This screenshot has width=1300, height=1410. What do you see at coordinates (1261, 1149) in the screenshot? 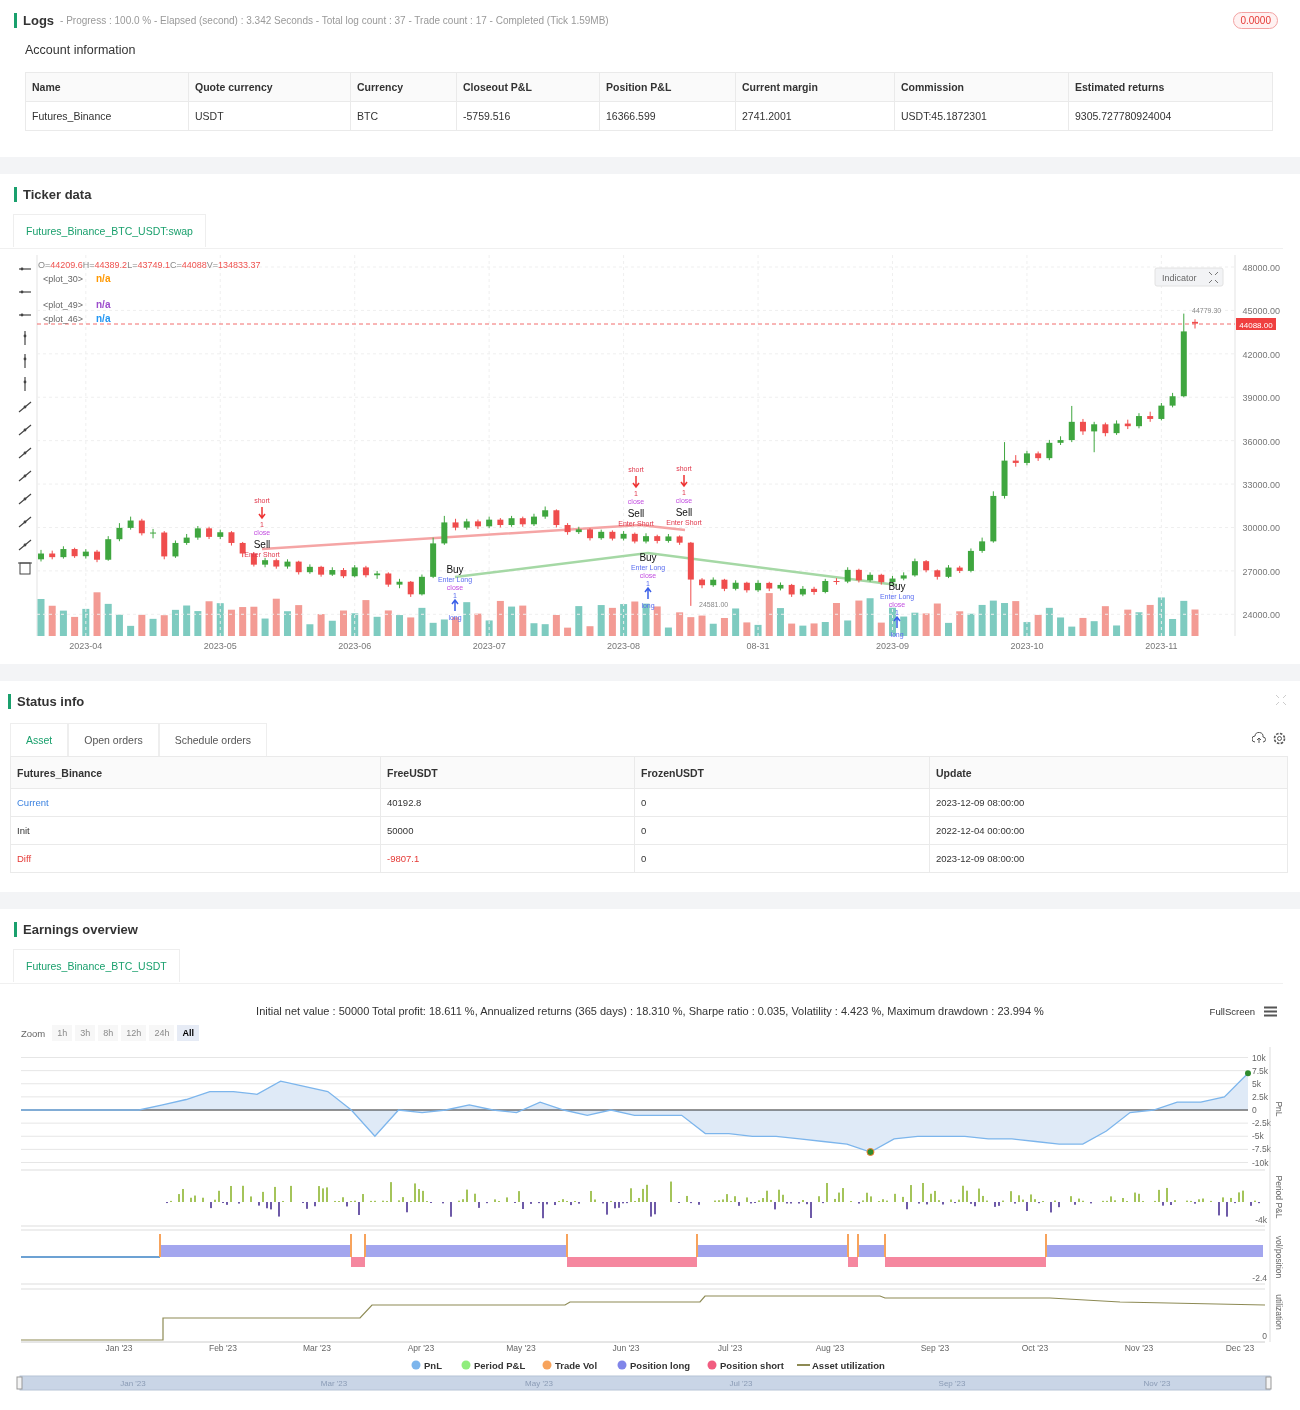
I see `y-axis-label: -7.5k` at bounding box center [1261, 1149].